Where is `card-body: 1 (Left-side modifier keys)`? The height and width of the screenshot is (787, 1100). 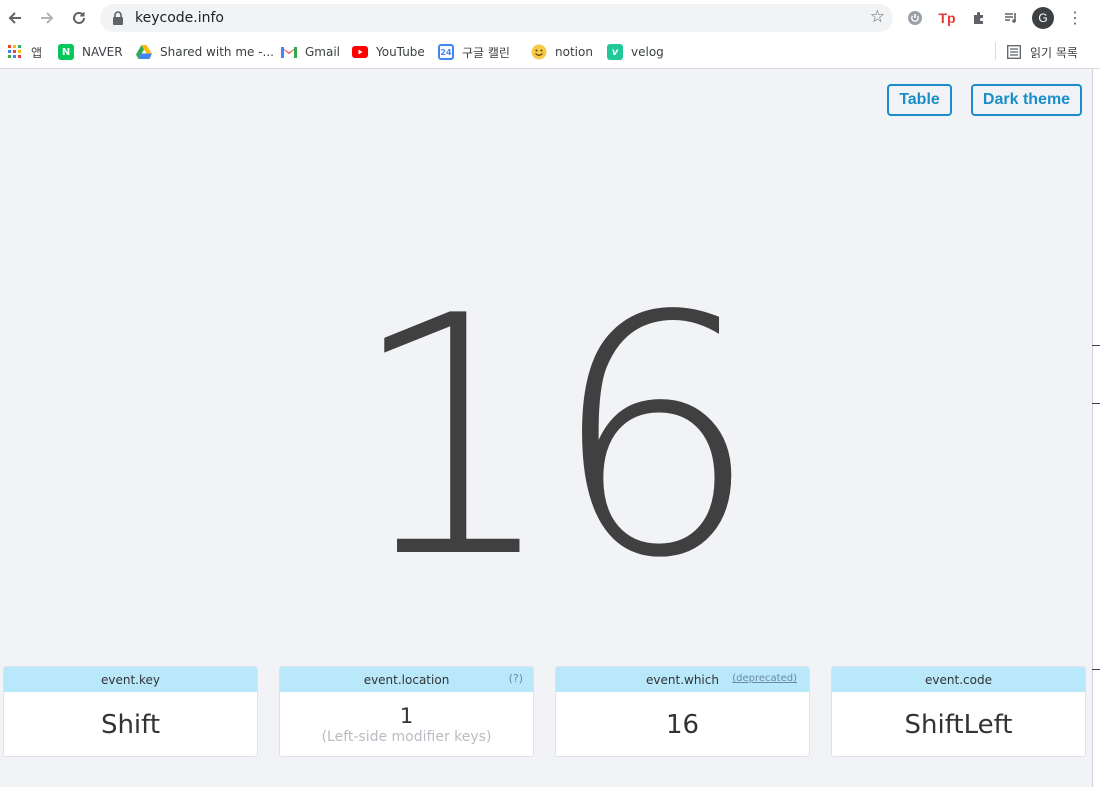
card-body: 1 (Left-side modifier keys) is located at coordinates (406, 724).